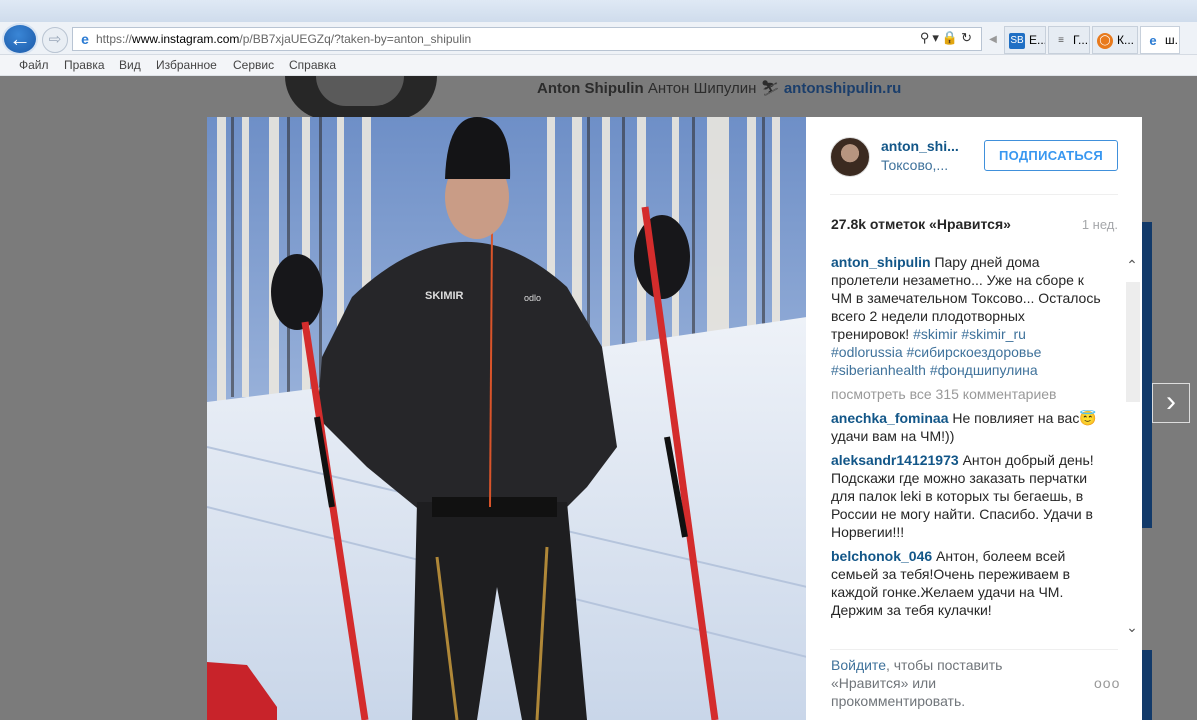 This screenshot has height=720, width=1197. I want to click on comment-username: belchonok_046, so click(881, 556).